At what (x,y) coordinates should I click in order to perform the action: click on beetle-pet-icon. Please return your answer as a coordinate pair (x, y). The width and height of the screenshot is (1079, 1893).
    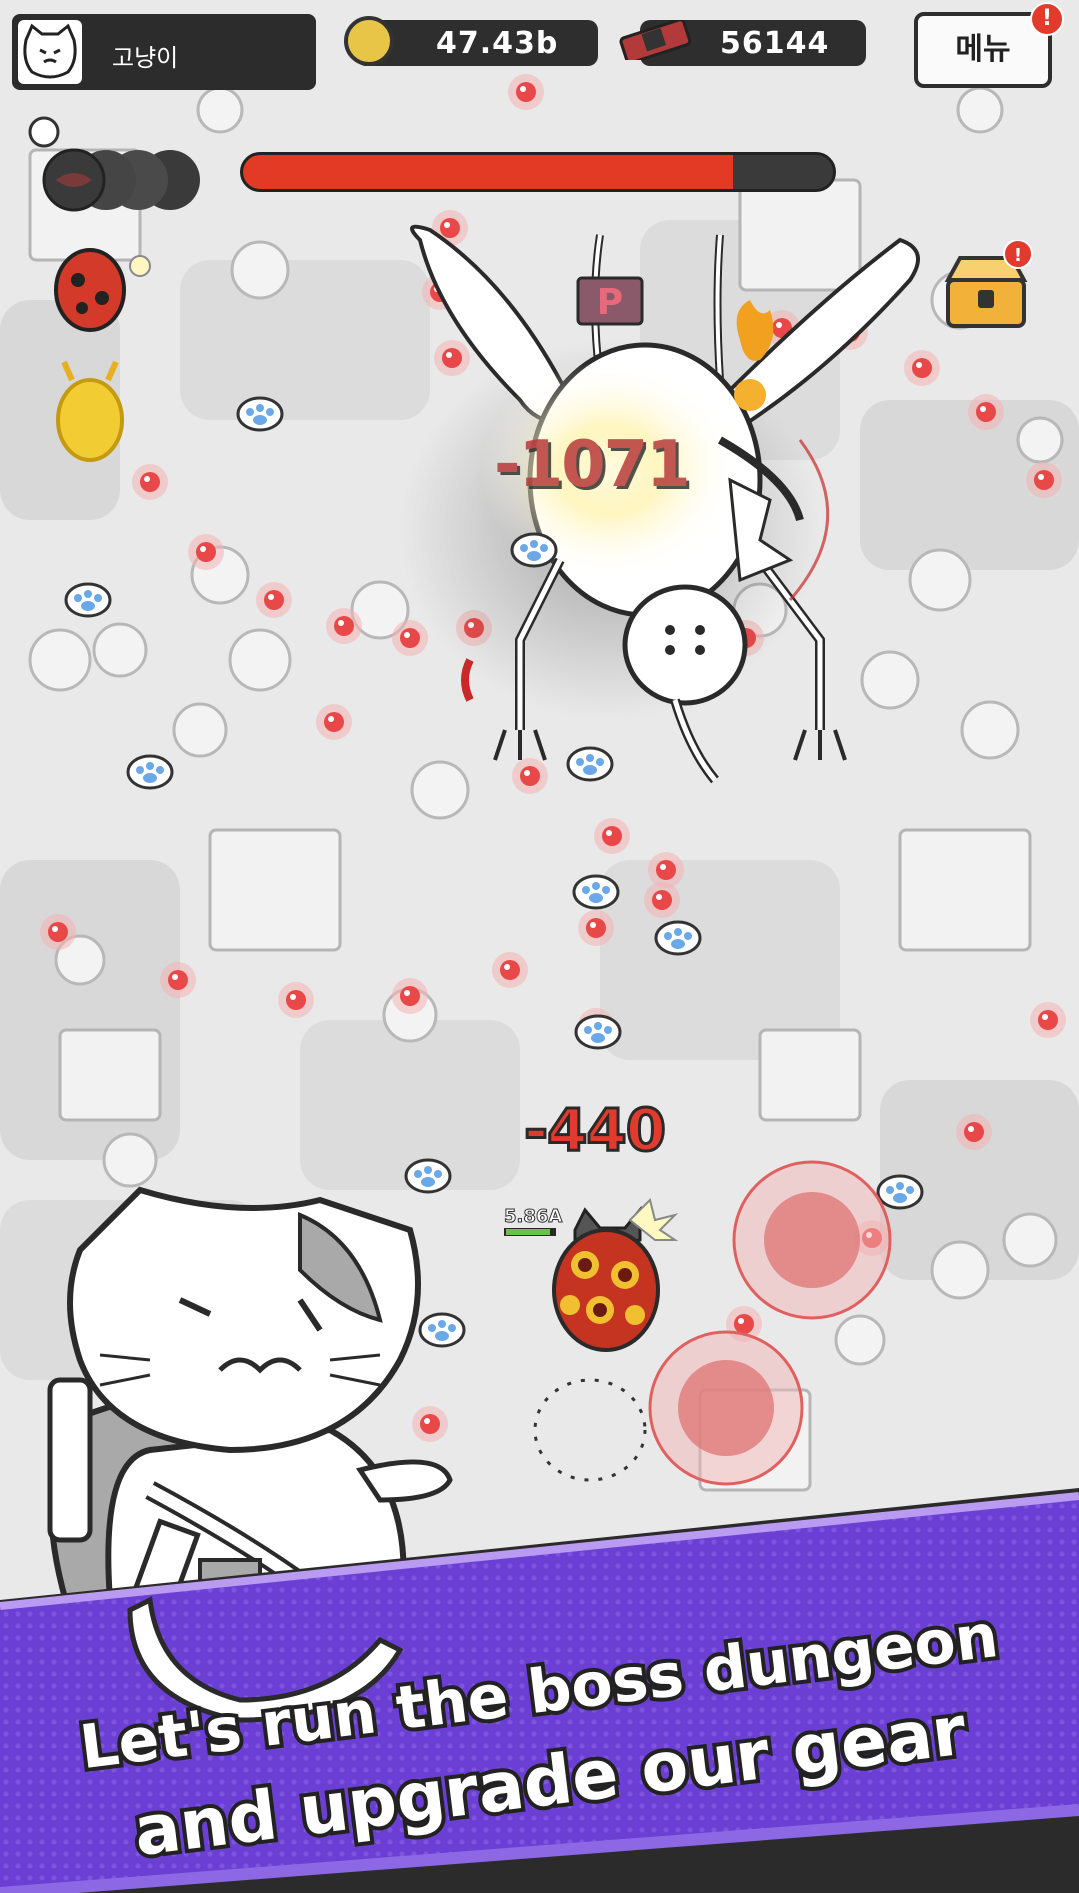
    Looking at the image, I should click on (90, 411).